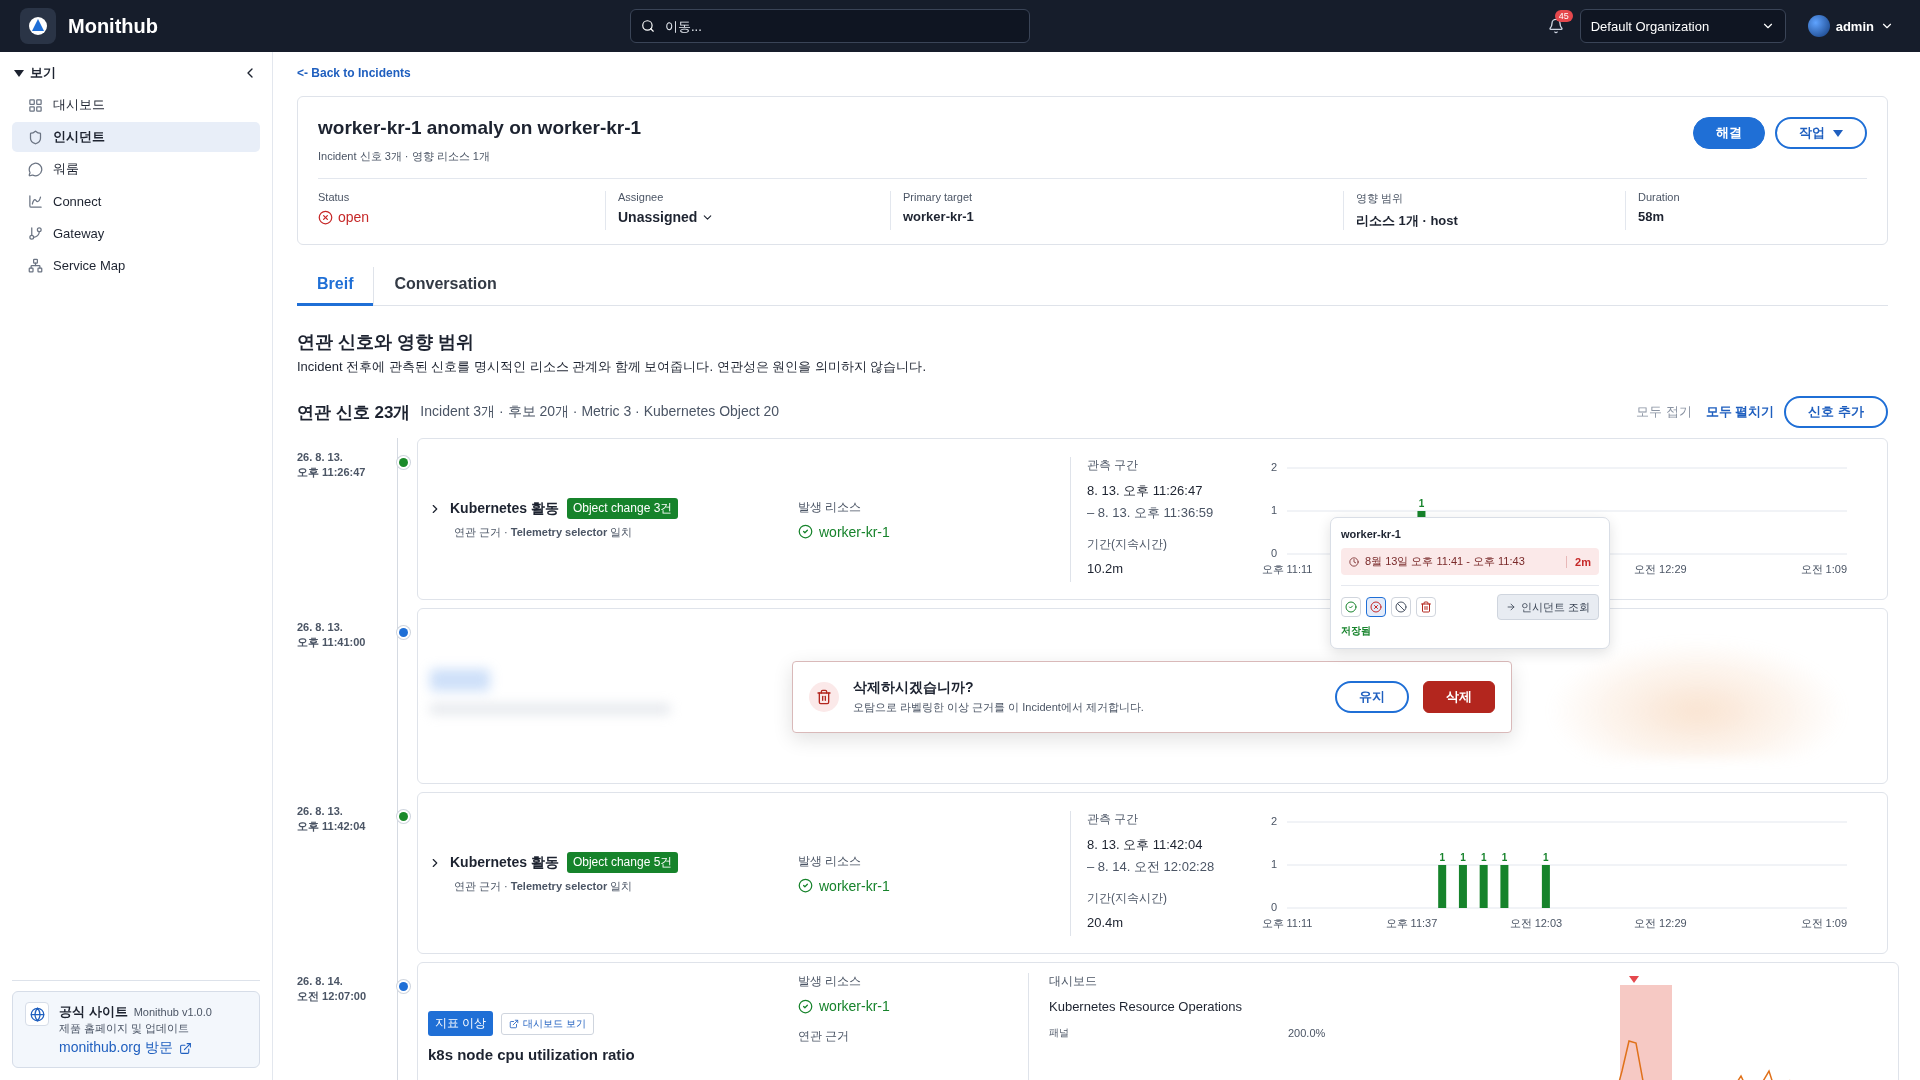 Image resolution: width=1920 pixels, height=1080 pixels. What do you see at coordinates (354, 73) in the screenshot?
I see `back-link: <- Back to Incidents` at bounding box center [354, 73].